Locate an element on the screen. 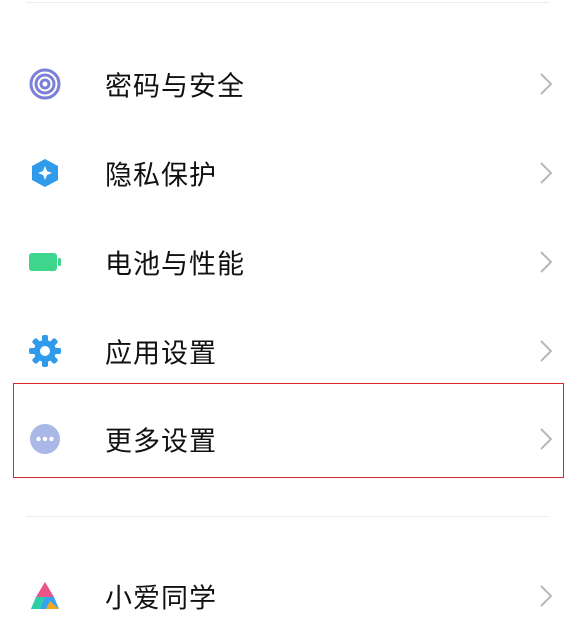 Image resolution: width=587 pixels, height=640 pixels. more-dots-icon is located at coordinates (45, 439).